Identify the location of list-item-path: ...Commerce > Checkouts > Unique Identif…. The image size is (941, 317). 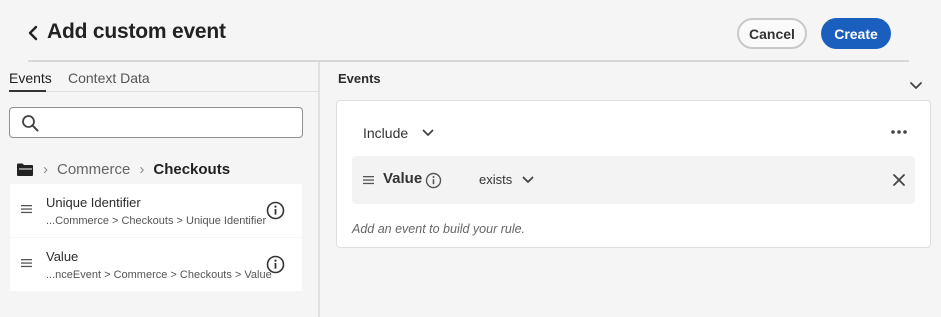
(156, 221).